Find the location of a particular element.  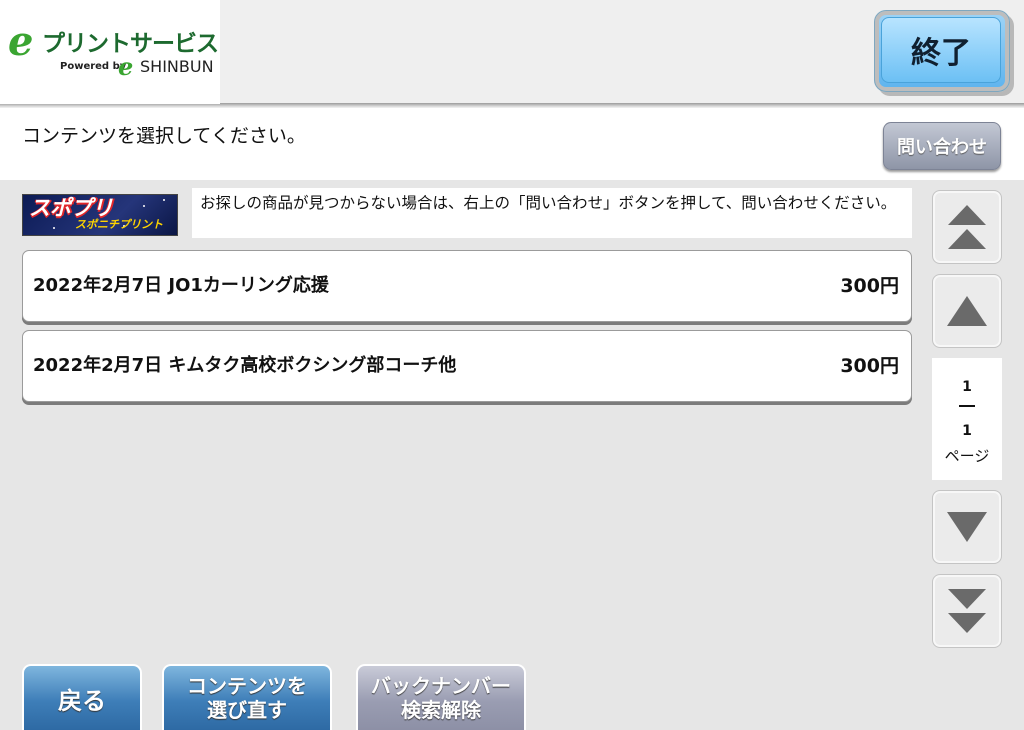

end-button: 終了 is located at coordinates (942, 51).